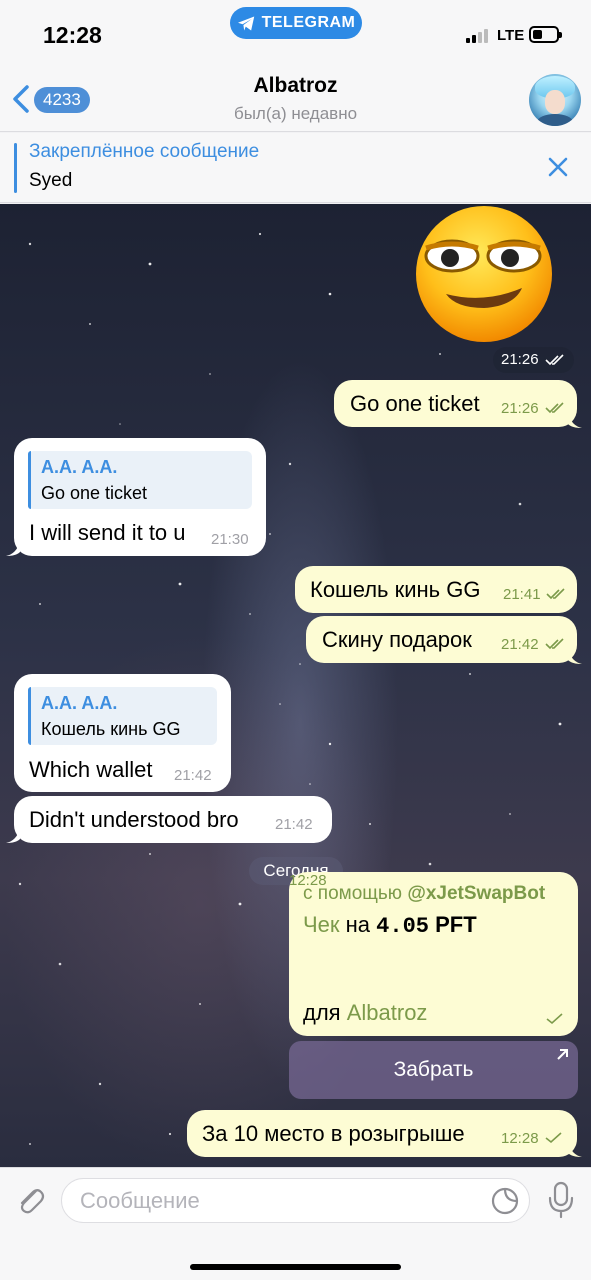 This screenshot has width=591, height=1280. What do you see at coordinates (15, 168) in the screenshot?
I see `pinned-indicator` at bounding box center [15, 168].